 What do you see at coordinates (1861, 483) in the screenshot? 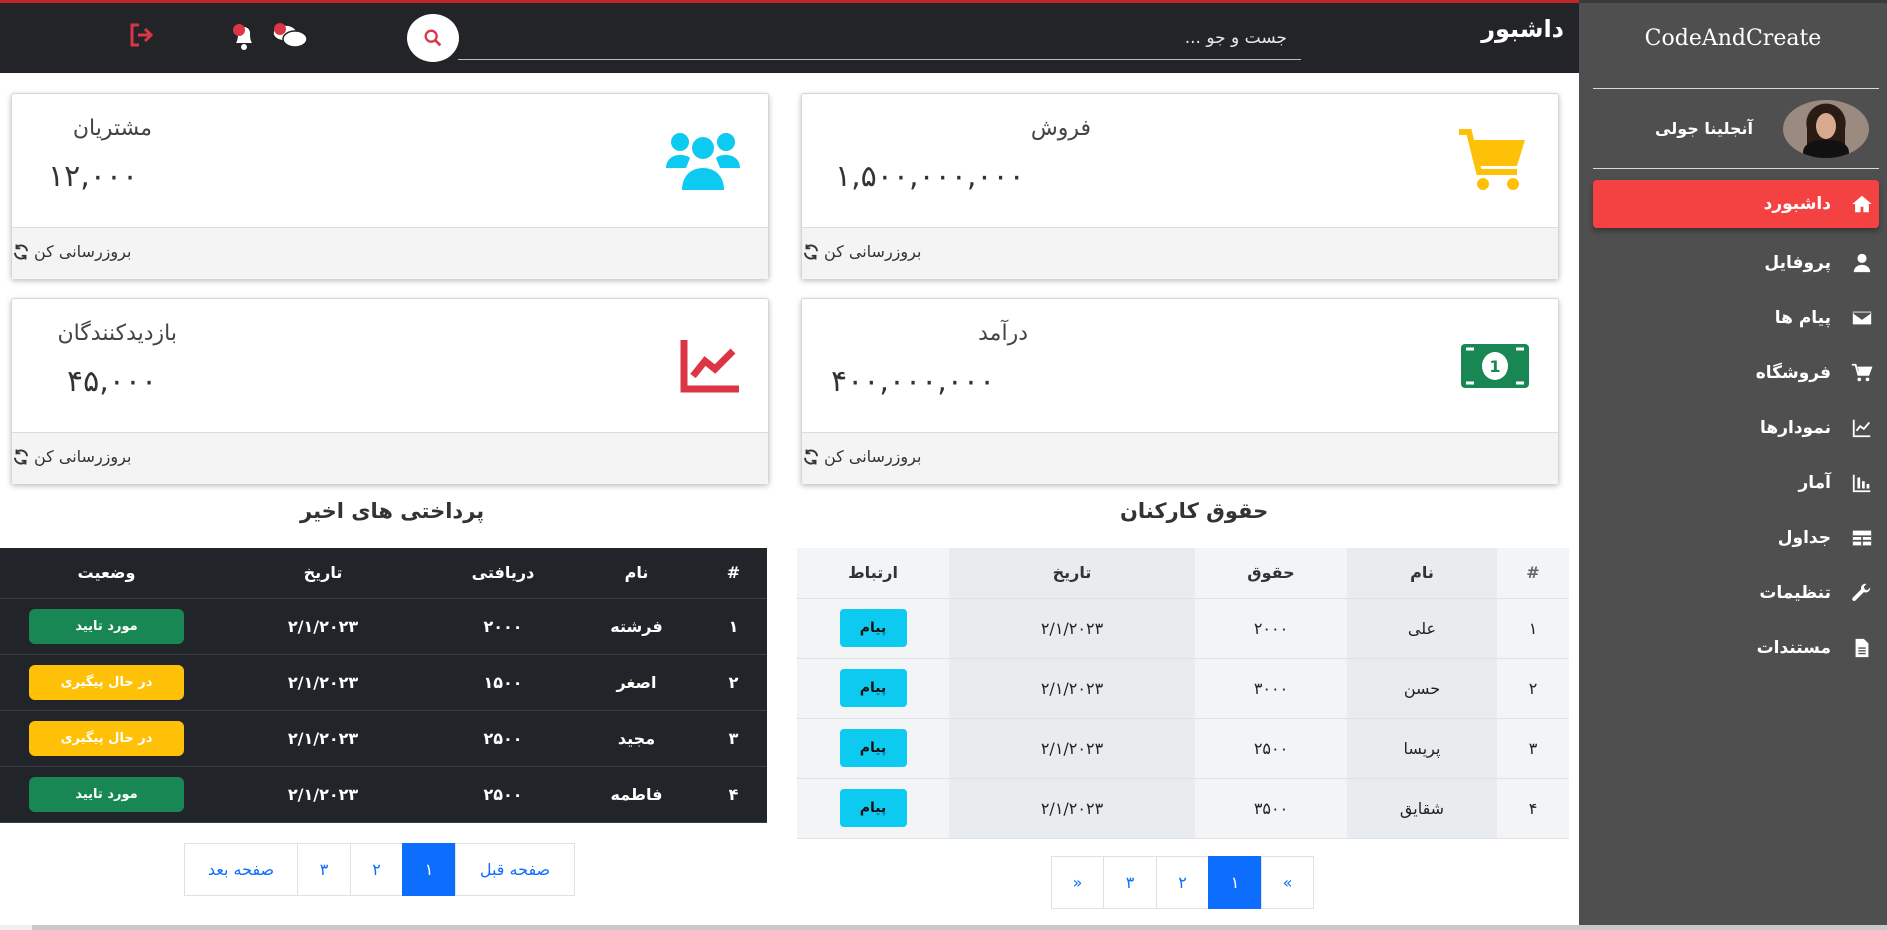
I see `bar-chart-icon` at bounding box center [1861, 483].